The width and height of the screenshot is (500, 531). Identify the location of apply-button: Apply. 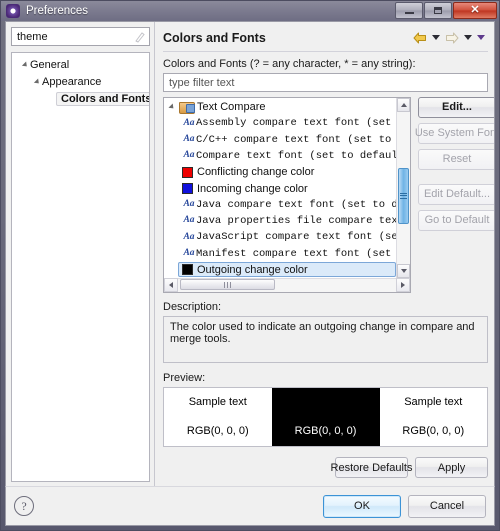
(451, 467).